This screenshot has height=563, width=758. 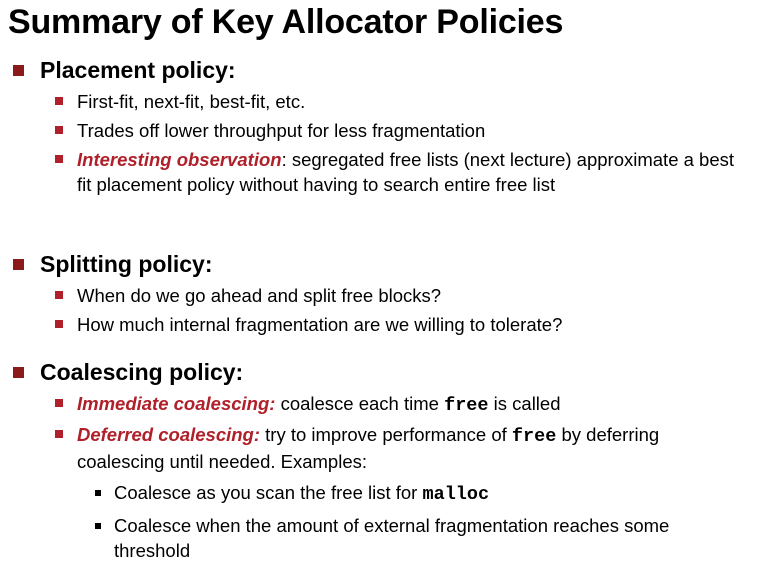 I want to click on section-header: Placement policy:, so click(x=379, y=70).